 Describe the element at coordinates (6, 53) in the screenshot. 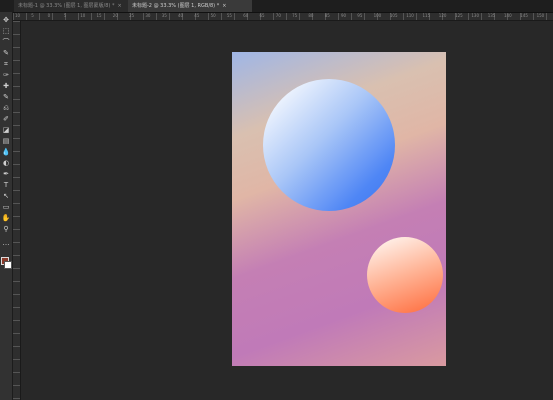

I see `quick-select-icon: ✎` at that location.